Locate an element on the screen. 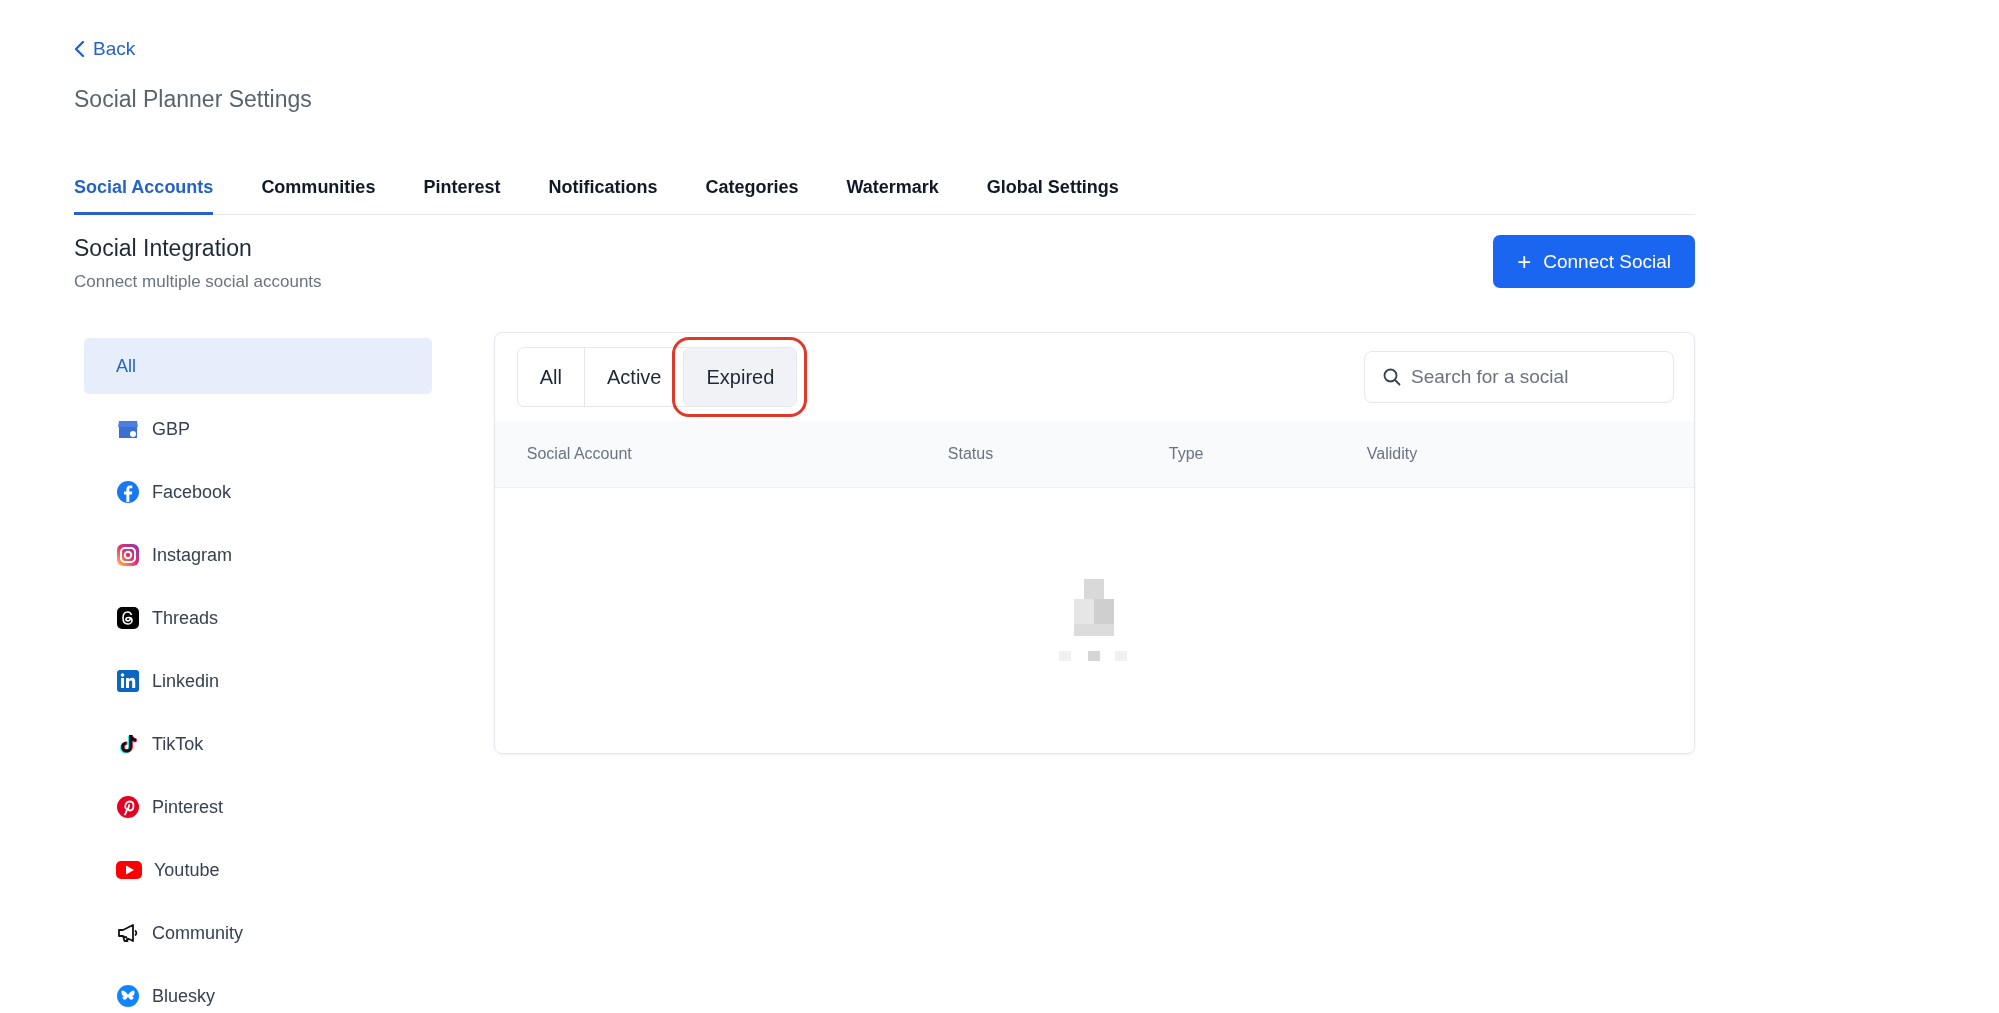  back-link: Back is located at coordinates (105, 49).